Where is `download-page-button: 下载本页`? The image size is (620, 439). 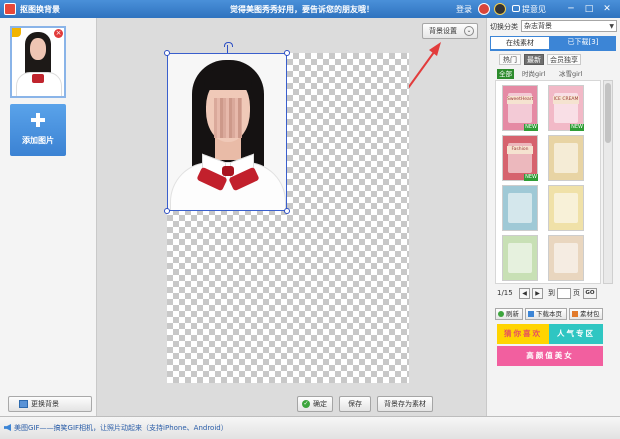 download-page-button: 下载本页 is located at coordinates (546, 314).